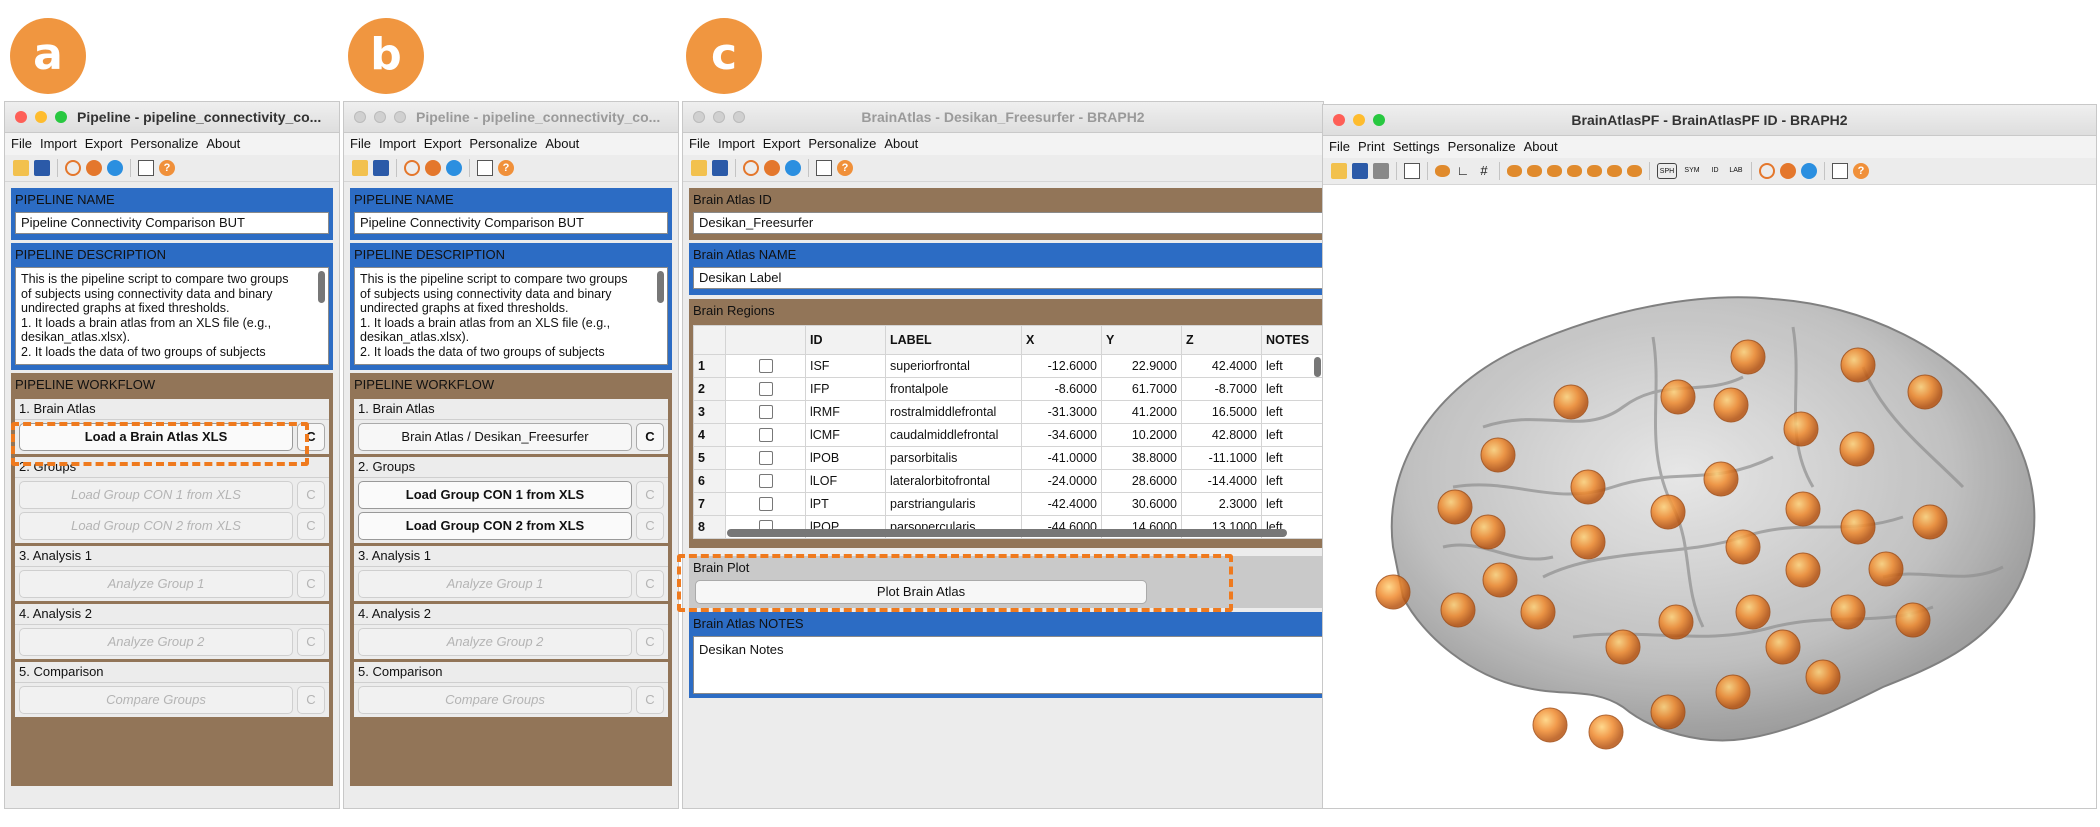 The height and width of the screenshot is (827, 2100). I want to click on brain-atlas-name-field: Desikan Label, so click(1008, 278).